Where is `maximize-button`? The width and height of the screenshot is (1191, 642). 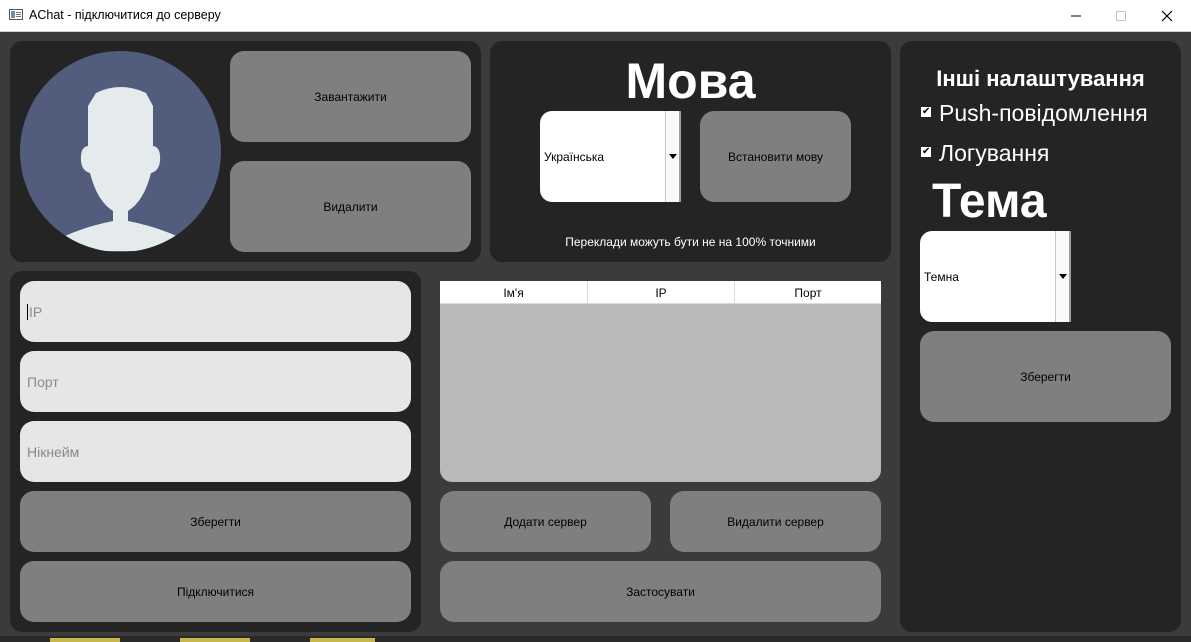 maximize-button is located at coordinates (1121, 15).